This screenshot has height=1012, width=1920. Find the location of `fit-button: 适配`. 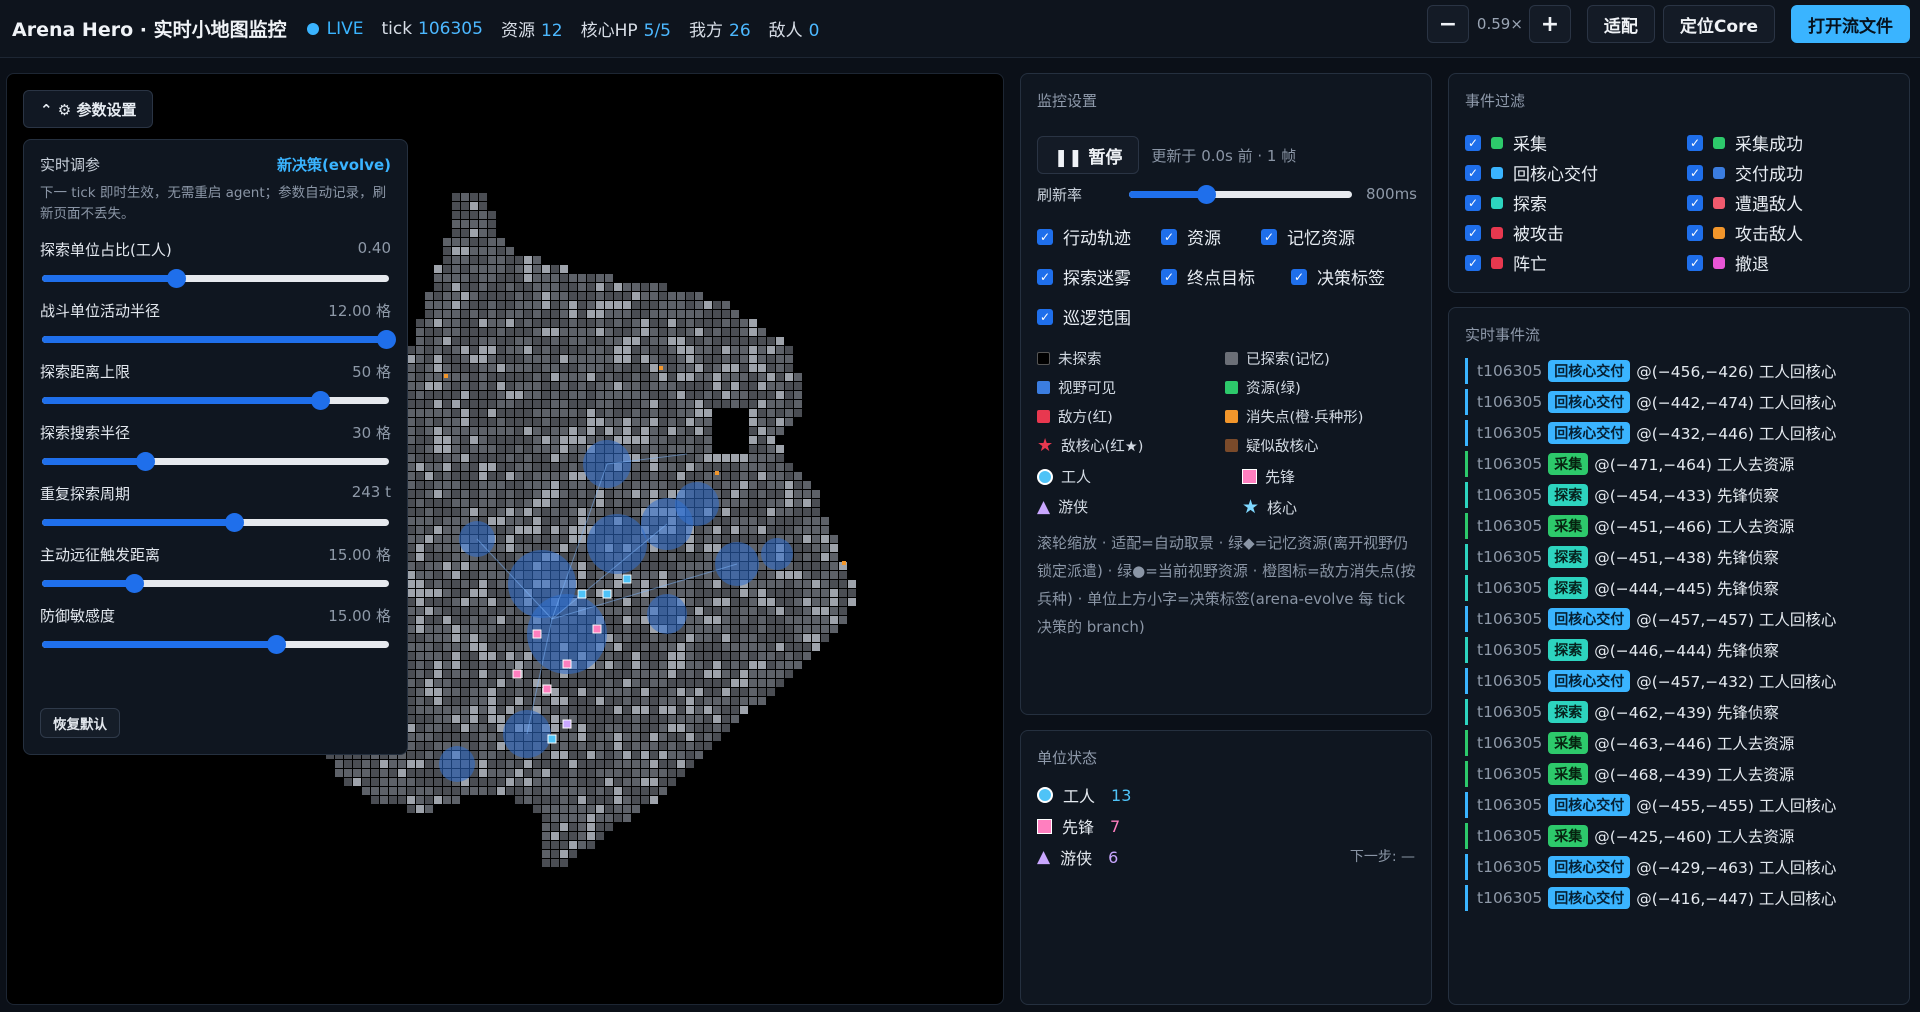

fit-button: 适配 is located at coordinates (1620, 24).